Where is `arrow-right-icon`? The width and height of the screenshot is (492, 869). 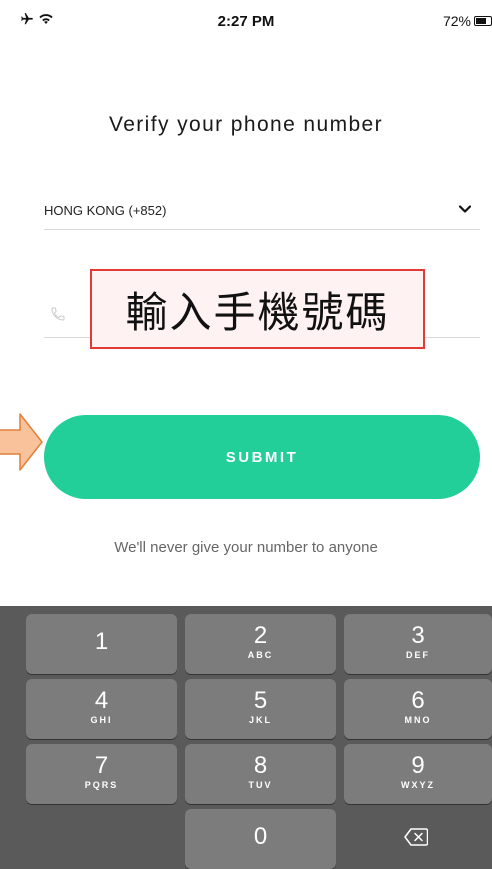 arrow-right-icon is located at coordinates (21, 442).